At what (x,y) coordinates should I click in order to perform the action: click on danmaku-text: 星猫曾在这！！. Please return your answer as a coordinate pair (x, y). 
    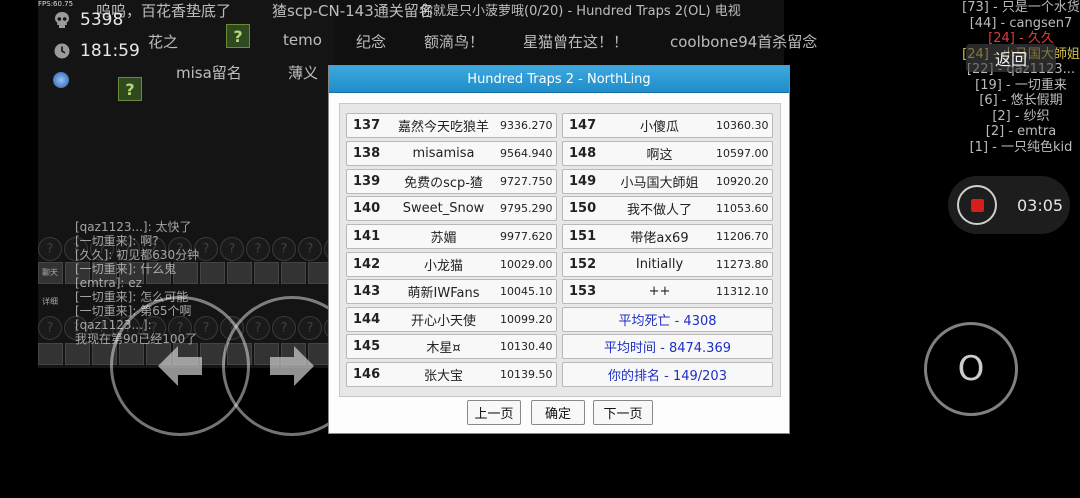
    Looking at the image, I should click on (576, 42).